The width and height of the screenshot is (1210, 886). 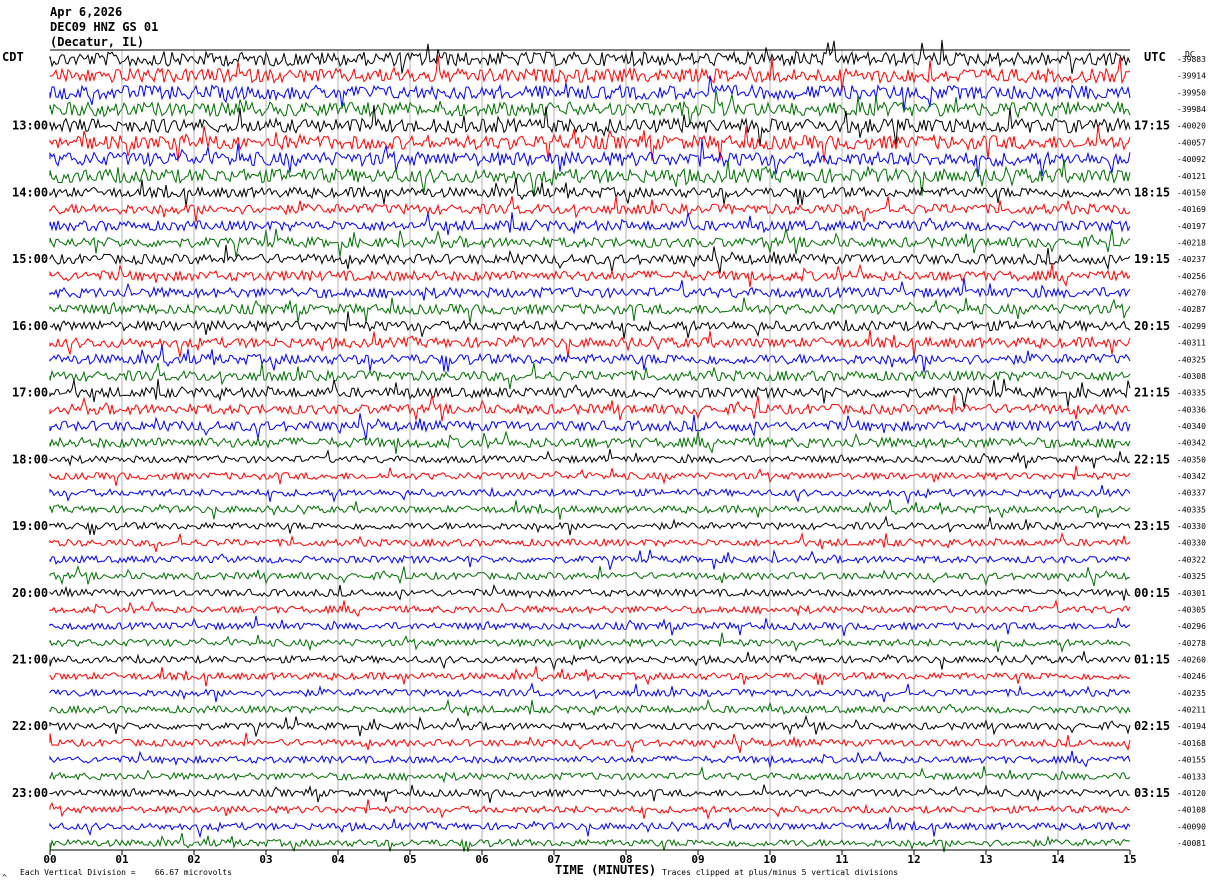 I want to click on dc-offset-label: -40197, so click(x=1191, y=226).